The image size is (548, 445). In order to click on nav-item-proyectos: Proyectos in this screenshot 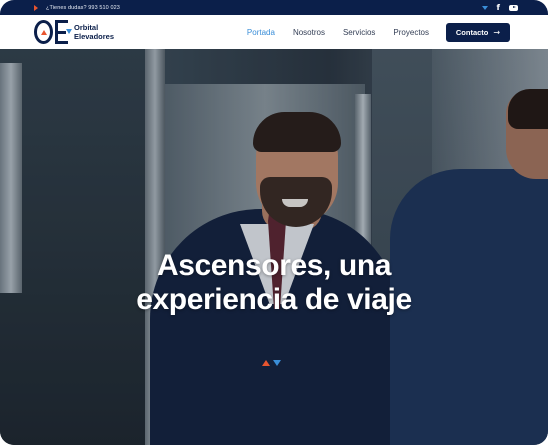, I will do `click(411, 32)`.